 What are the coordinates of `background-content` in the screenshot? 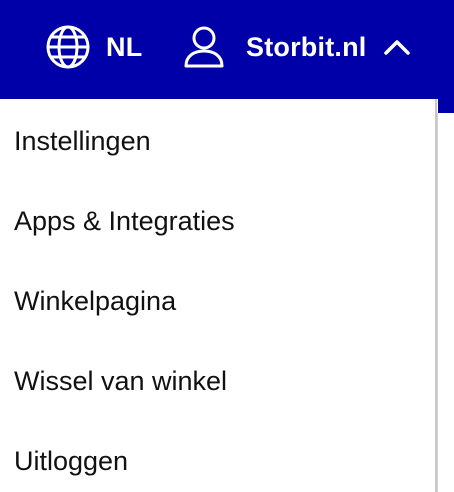 It's located at (445, 302).